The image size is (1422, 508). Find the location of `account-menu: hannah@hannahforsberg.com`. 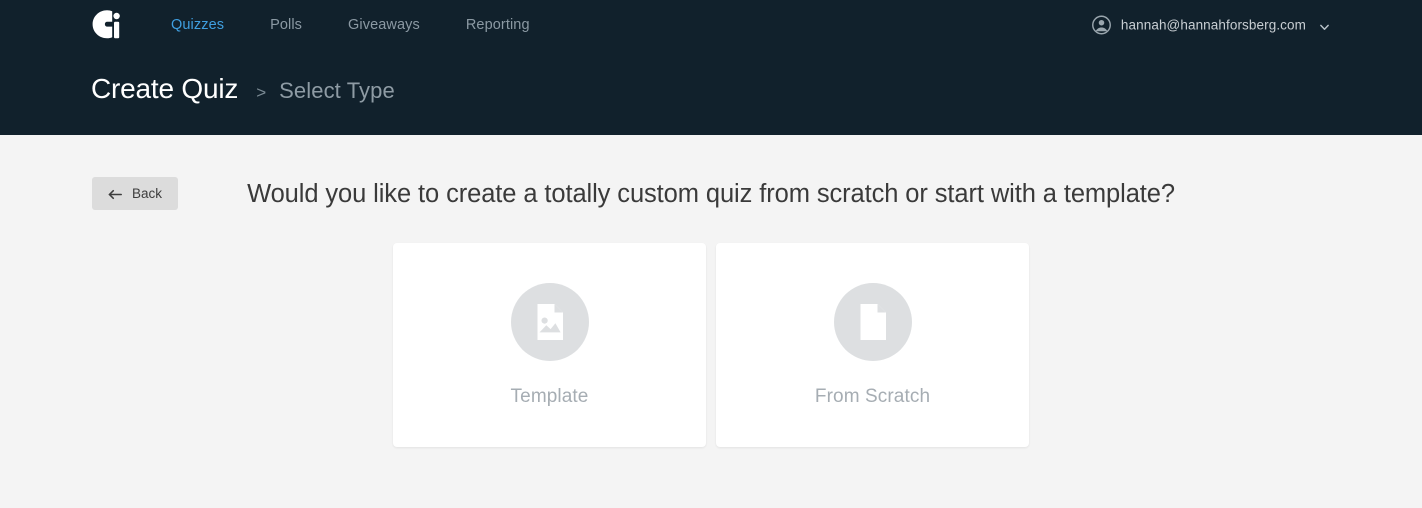

account-menu: hannah@hannahforsberg.com is located at coordinates (1210, 25).